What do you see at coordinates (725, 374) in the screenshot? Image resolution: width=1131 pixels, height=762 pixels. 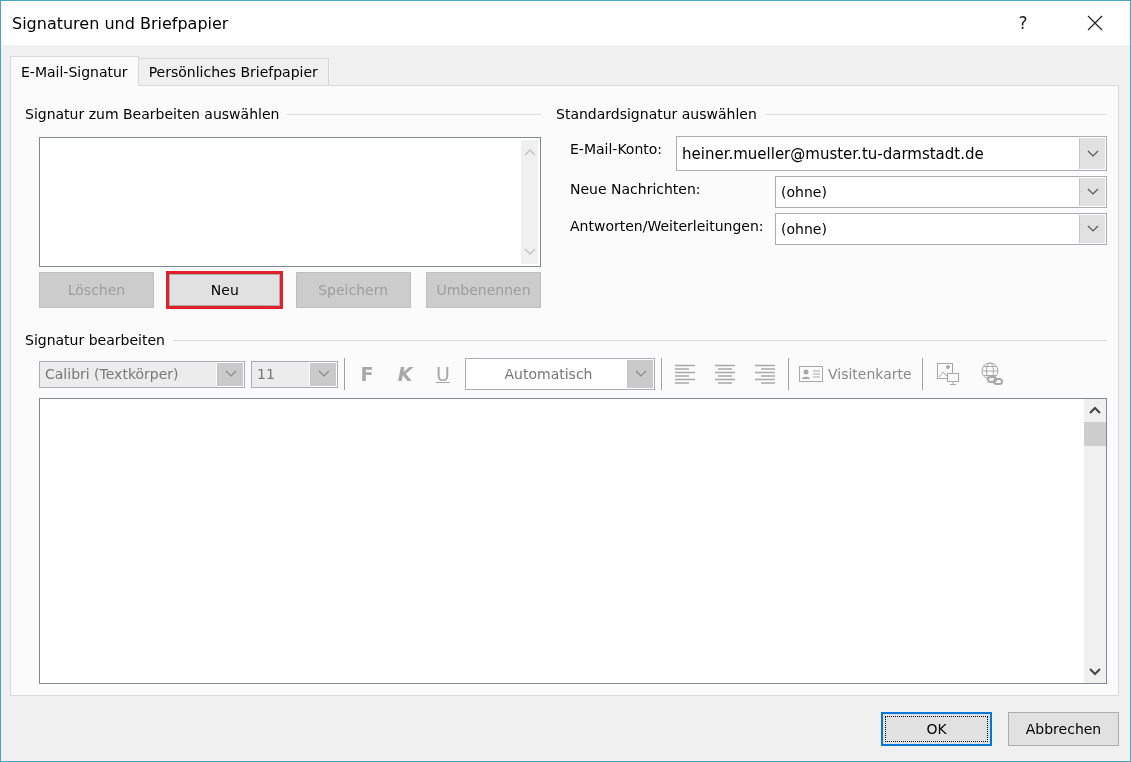 I see `align-center-icon` at bounding box center [725, 374].